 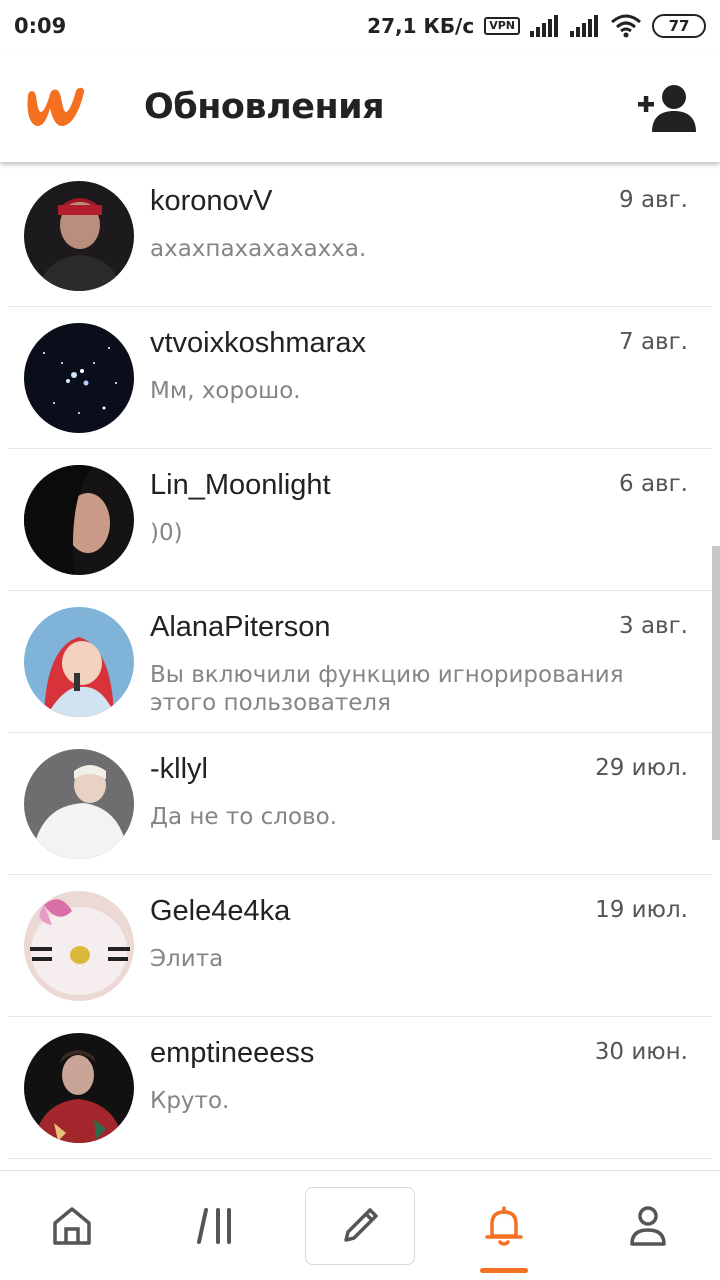 What do you see at coordinates (641, 910) in the screenshot?
I see `message-date: 19 июл.` at bounding box center [641, 910].